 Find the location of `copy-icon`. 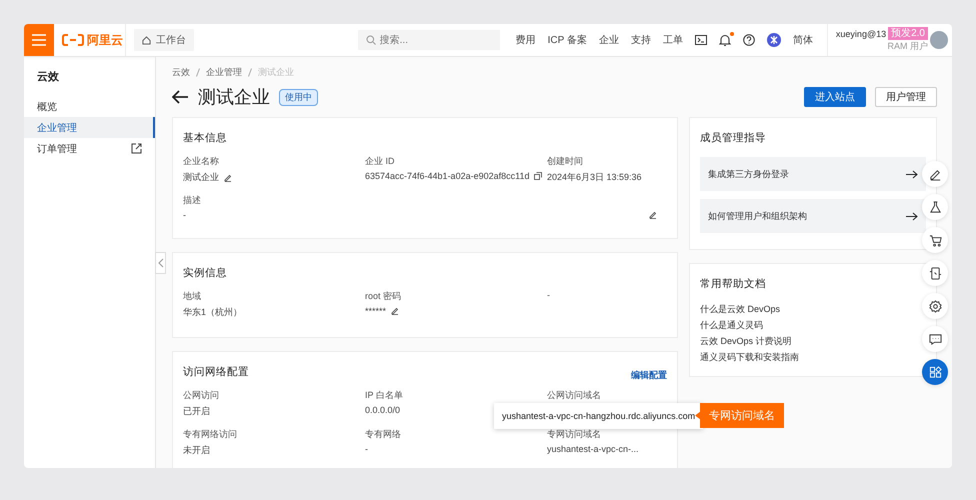

copy-icon is located at coordinates (538, 176).